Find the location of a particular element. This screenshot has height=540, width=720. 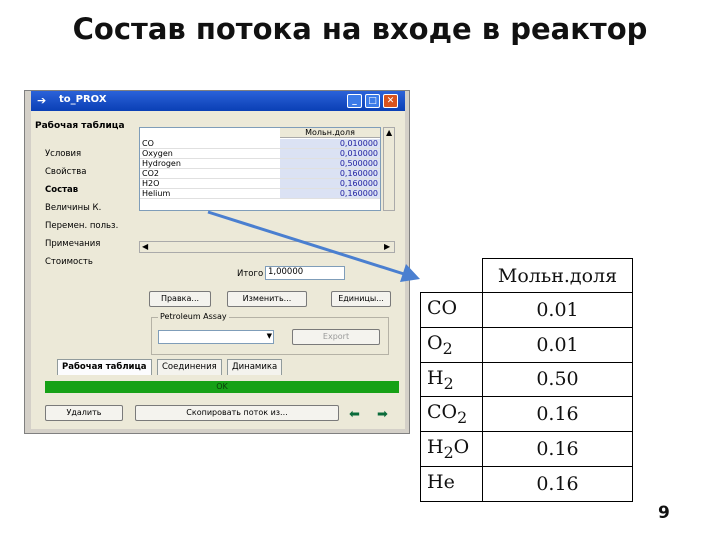

table-column-header: Мольн.доля is located at coordinates (557, 275).